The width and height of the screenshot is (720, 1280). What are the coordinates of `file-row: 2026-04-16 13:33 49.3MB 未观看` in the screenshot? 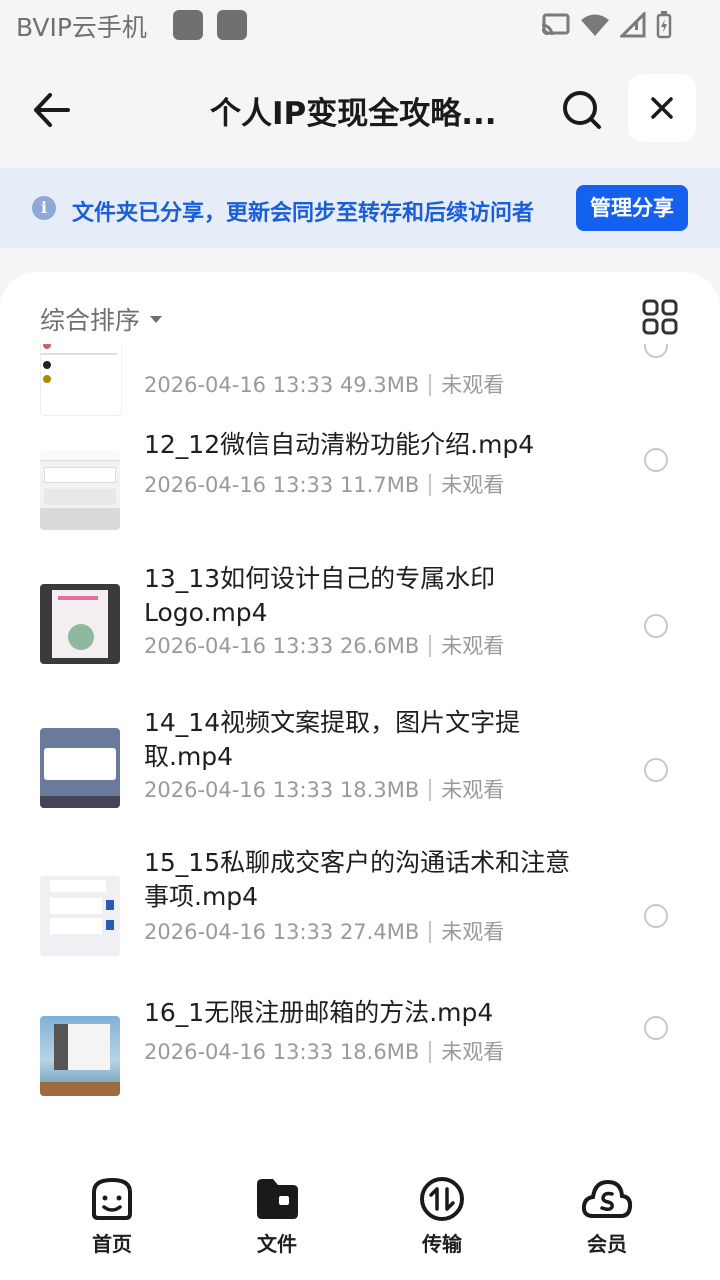 It's located at (360, 380).